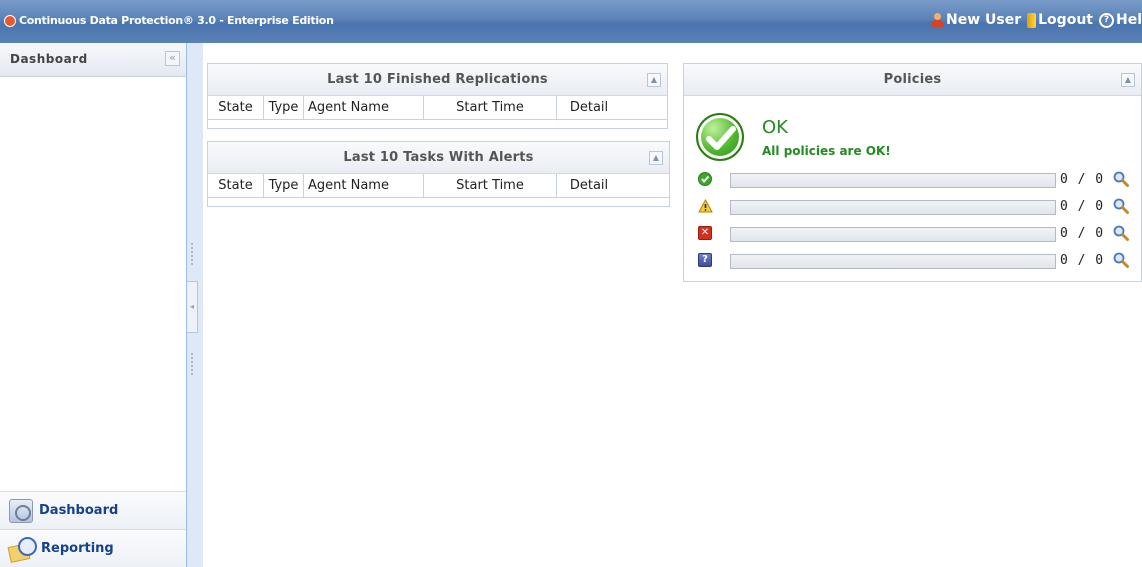 The image size is (1142, 567). Describe the element at coordinates (79, 510) in the screenshot. I see `nav-item-label: Dashboard` at that location.